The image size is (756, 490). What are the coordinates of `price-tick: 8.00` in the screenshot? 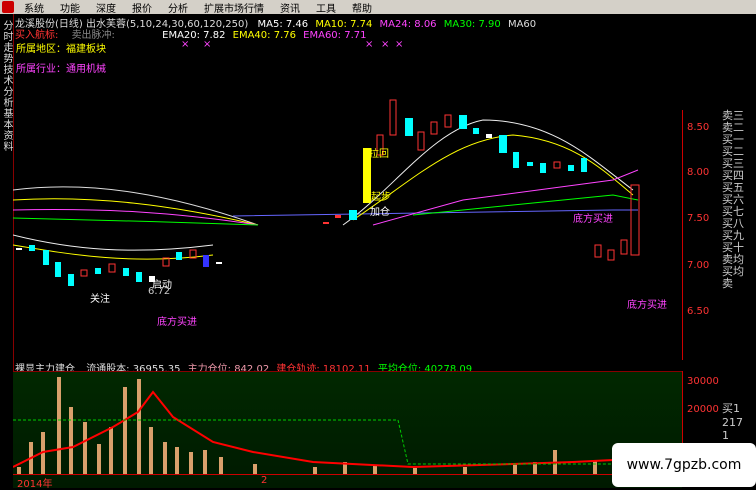 It's located at (698, 172).